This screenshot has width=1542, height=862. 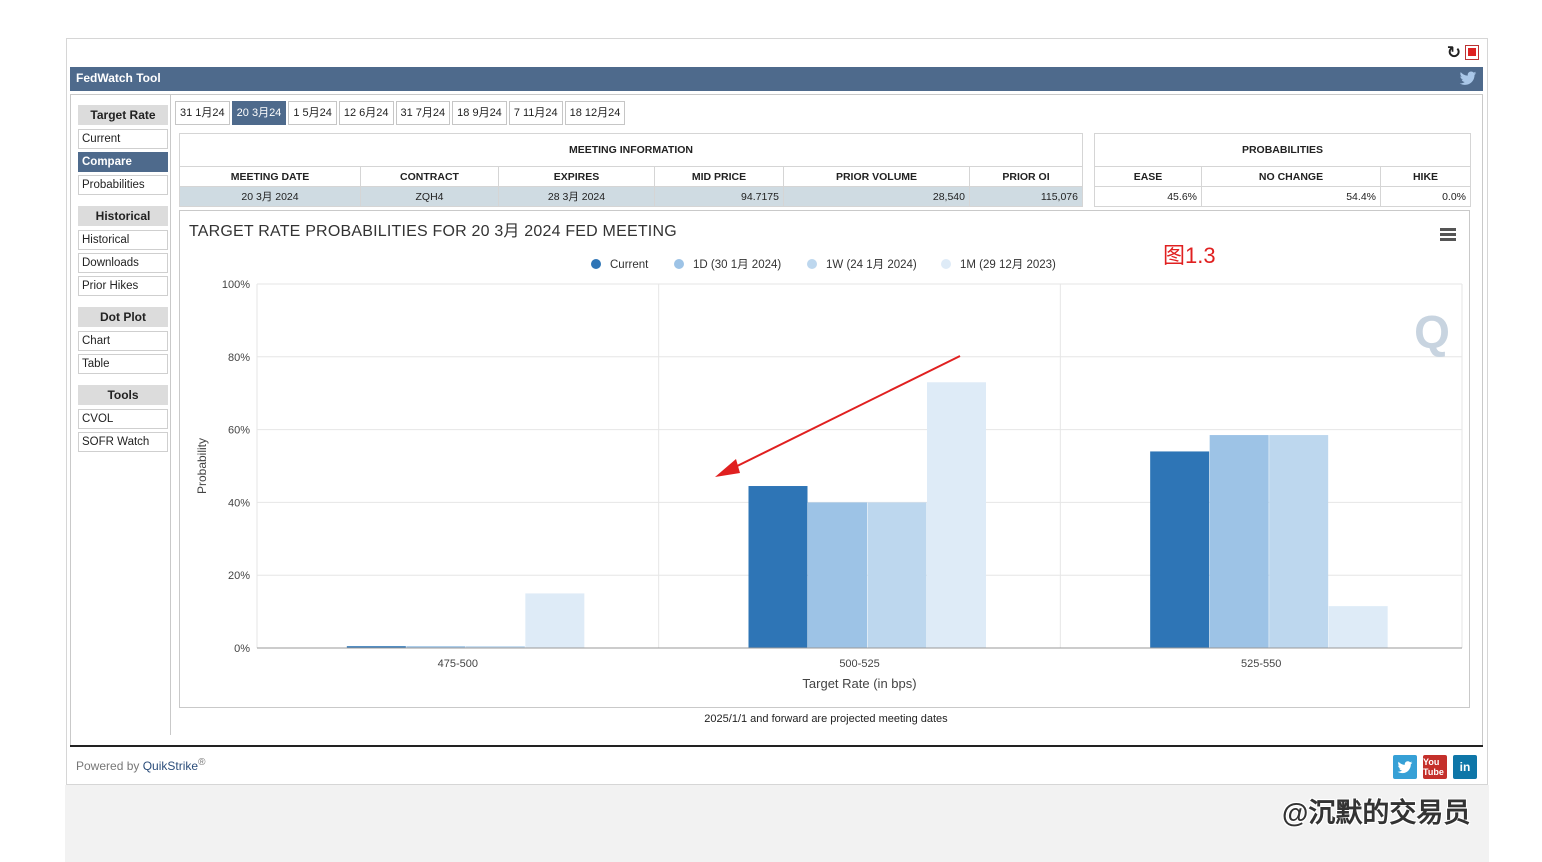 What do you see at coordinates (123, 115) in the screenshot?
I see `sidebar-header-target-rate: Target Rate` at bounding box center [123, 115].